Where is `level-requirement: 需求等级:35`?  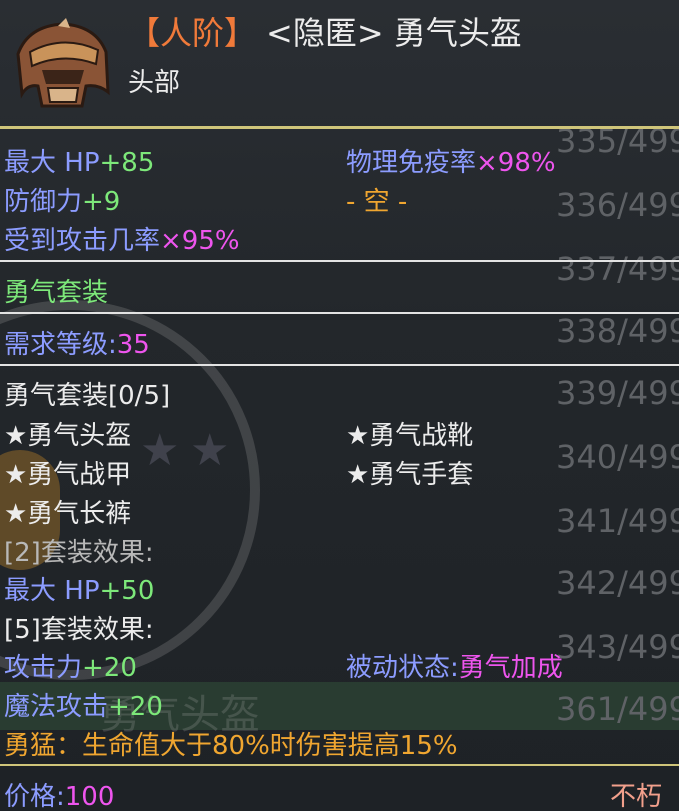 level-requirement: 需求等级:35 is located at coordinates (77, 342).